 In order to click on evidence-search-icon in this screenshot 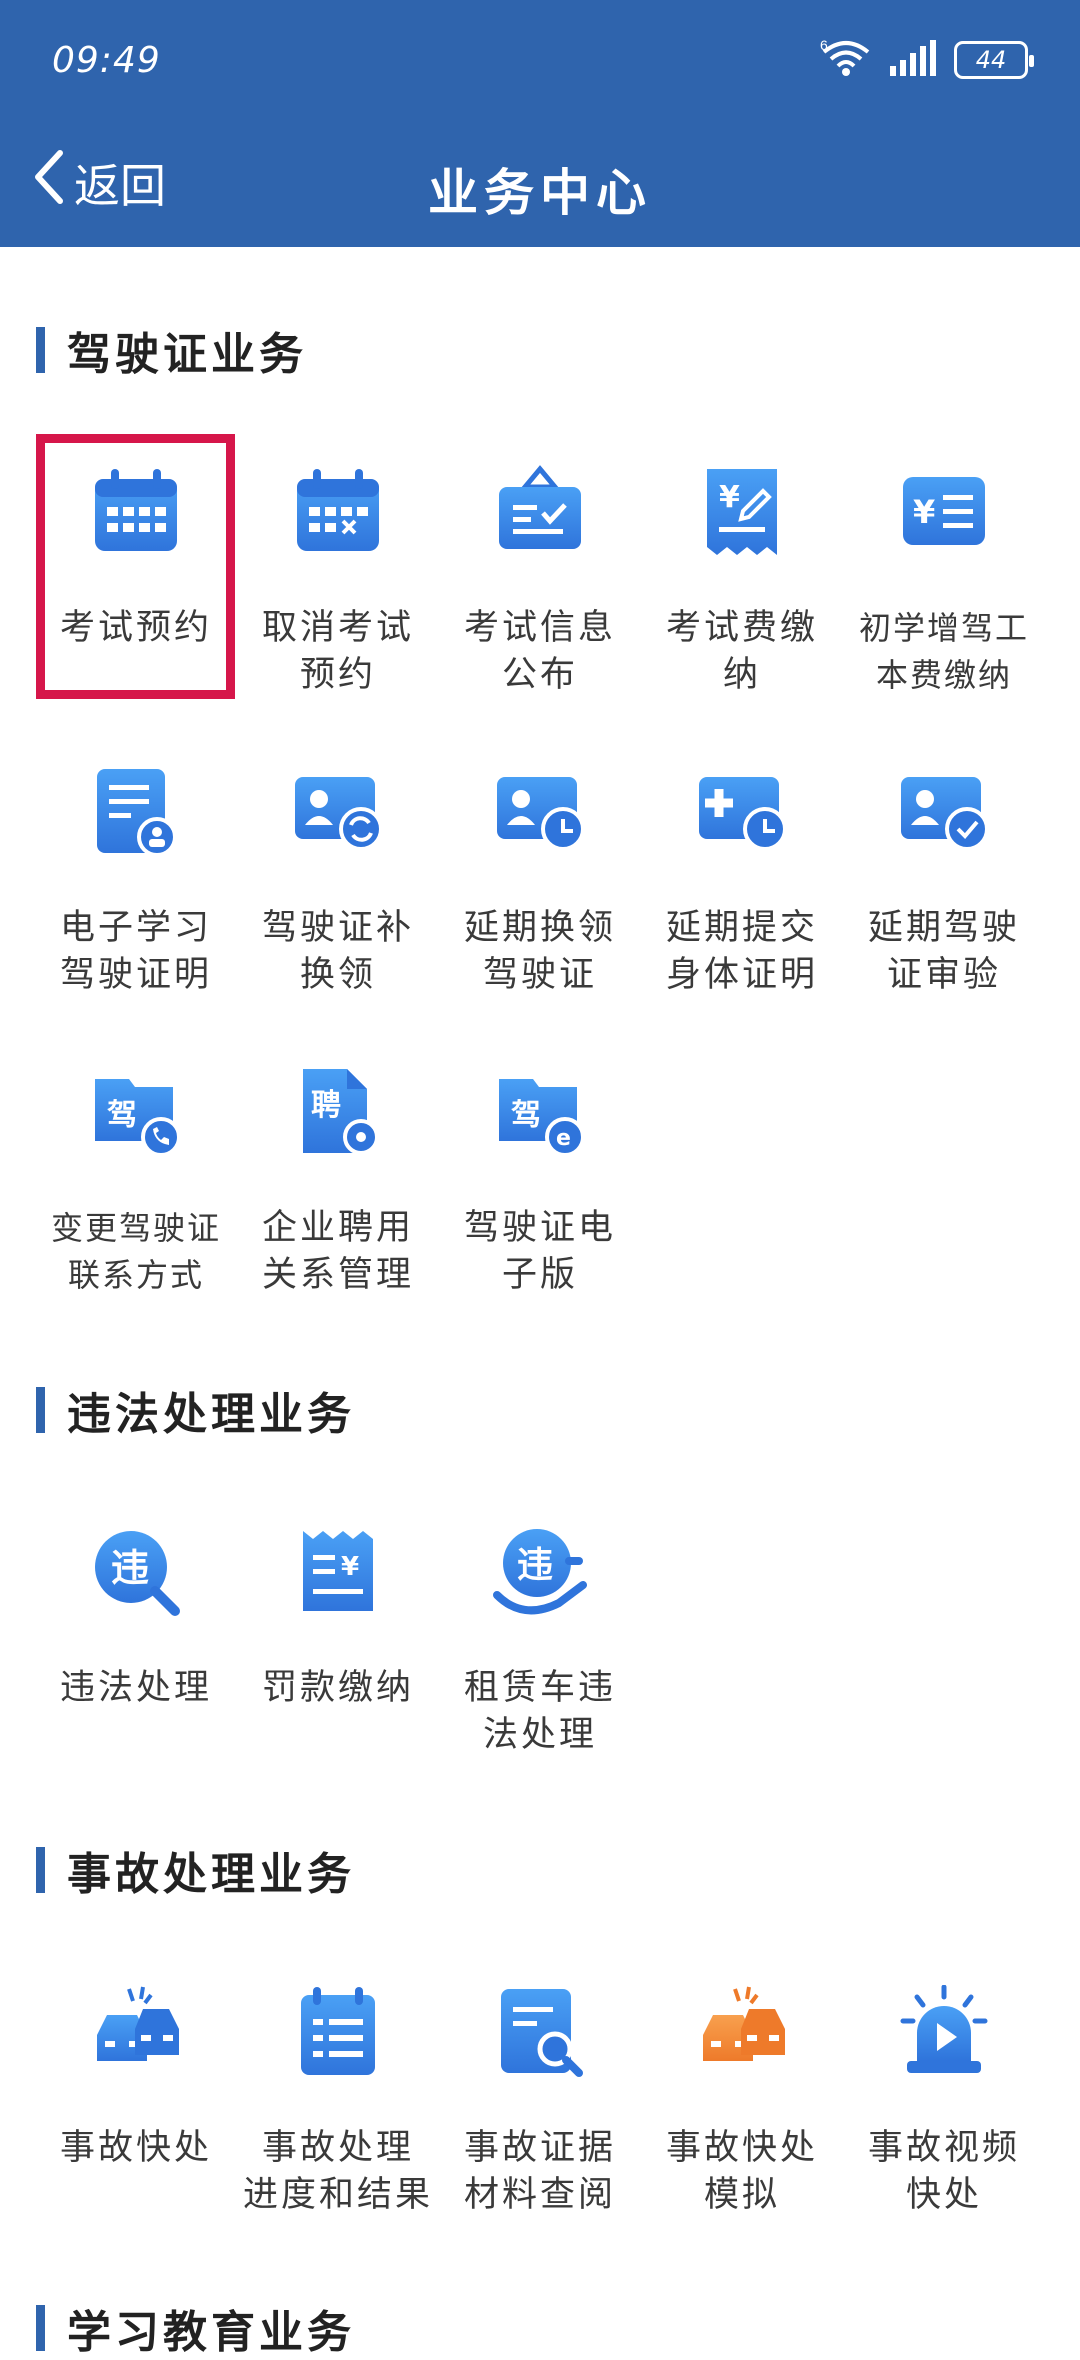, I will do `click(540, 2032)`.